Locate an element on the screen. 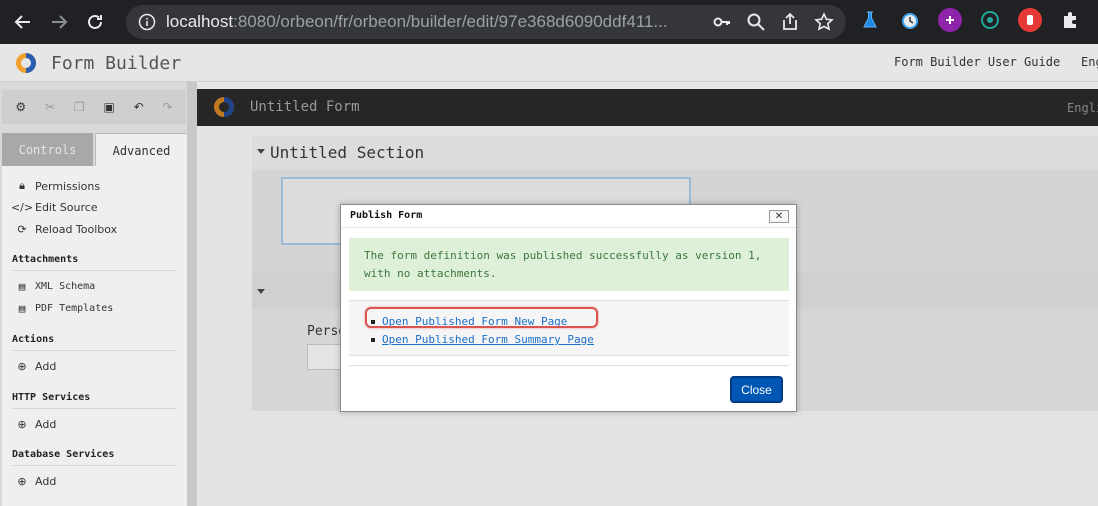  http-add-item: ⊕ Add is located at coordinates (36, 424).